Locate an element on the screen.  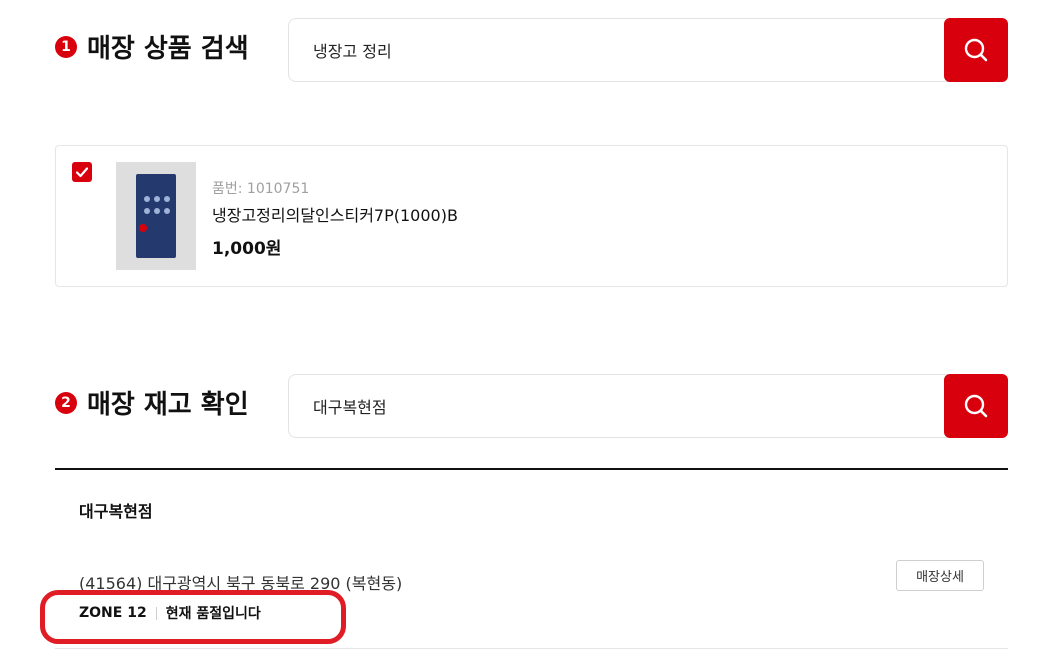
product-checkbox is located at coordinates (82, 172).